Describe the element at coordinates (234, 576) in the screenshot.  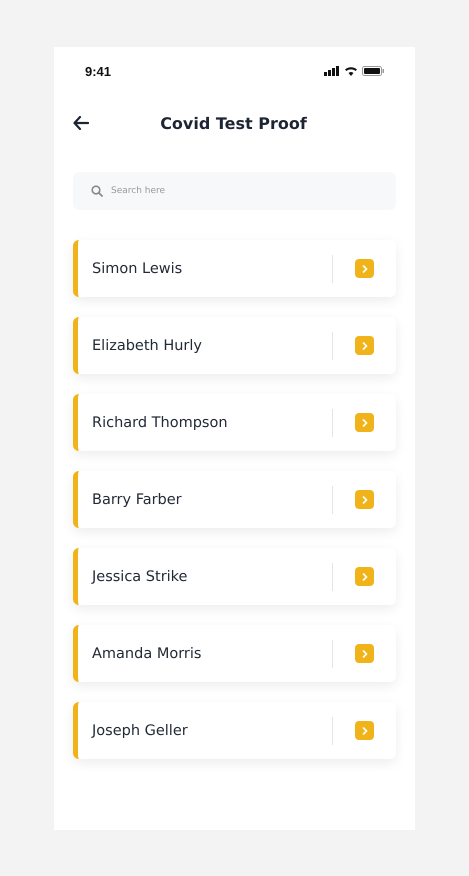
I see `person-card: Jessica Strike` at that location.